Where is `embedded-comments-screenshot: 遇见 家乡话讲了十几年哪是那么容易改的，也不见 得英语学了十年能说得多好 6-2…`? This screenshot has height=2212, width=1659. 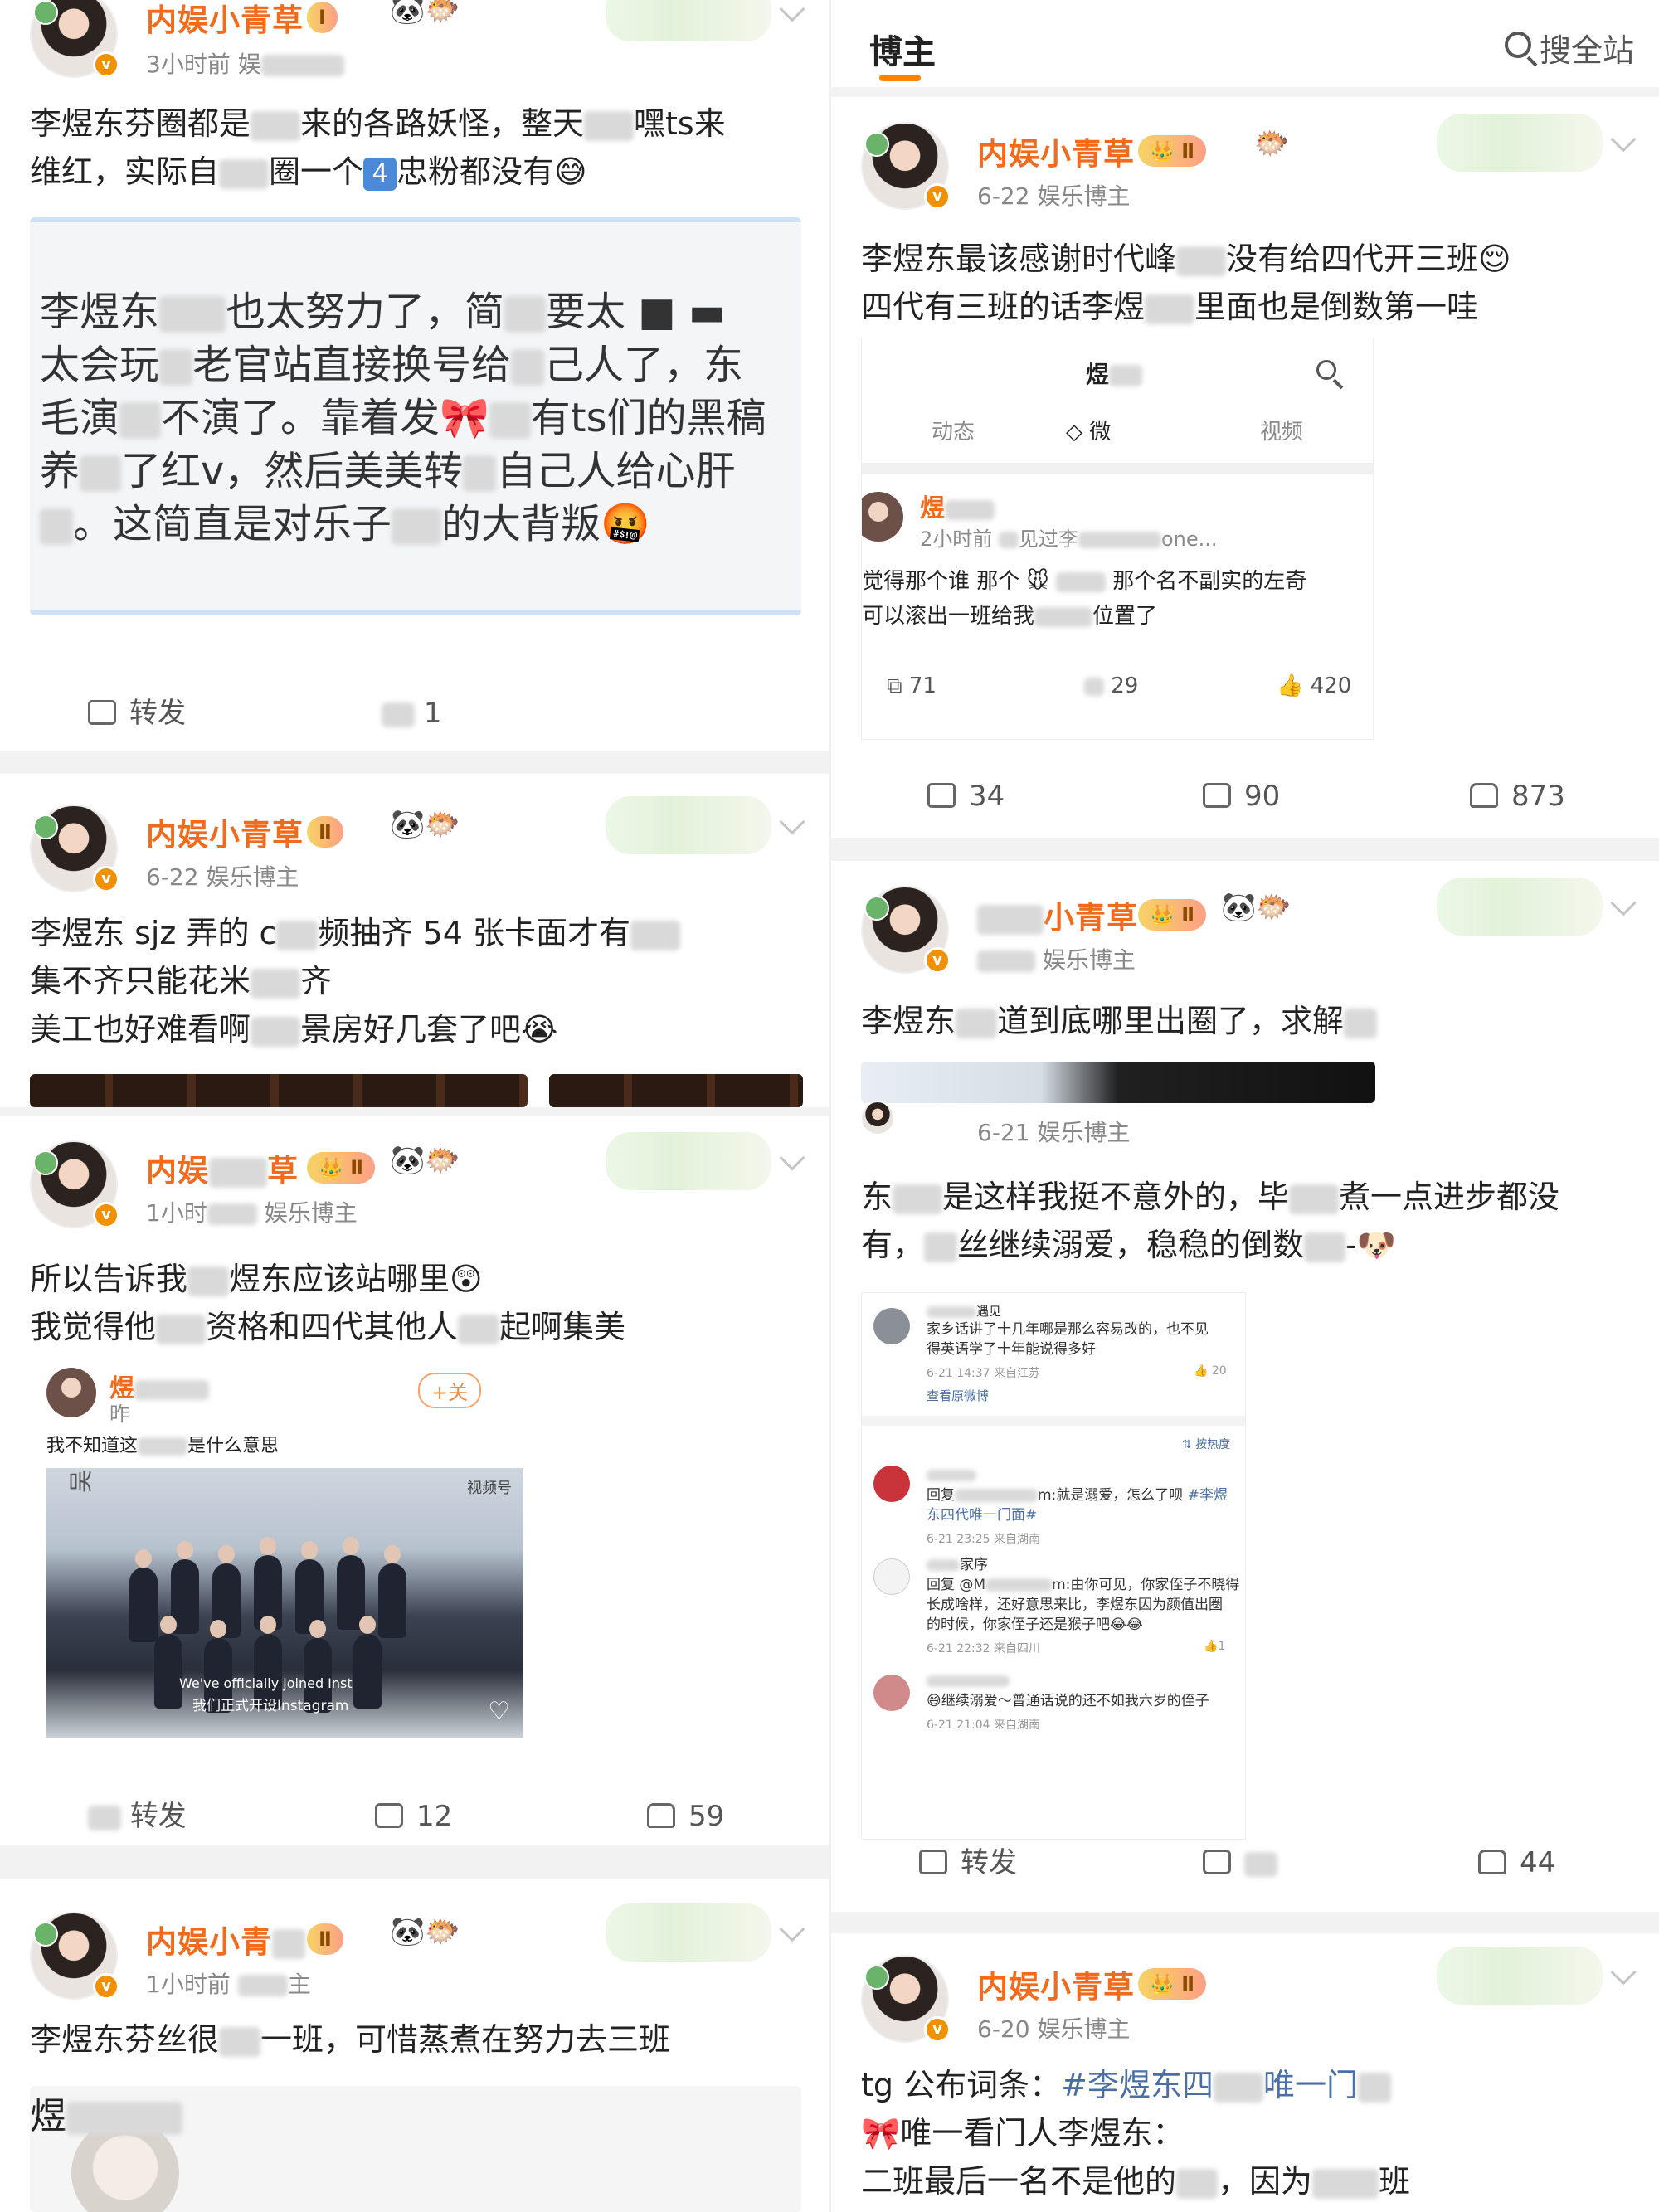 embedded-comments-screenshot: 遇见 家乡话讲了十几年哪是那么容易改的，也不见 得英语学了十年能说得多好 6-2… is located at coordinates (1053, 1566).